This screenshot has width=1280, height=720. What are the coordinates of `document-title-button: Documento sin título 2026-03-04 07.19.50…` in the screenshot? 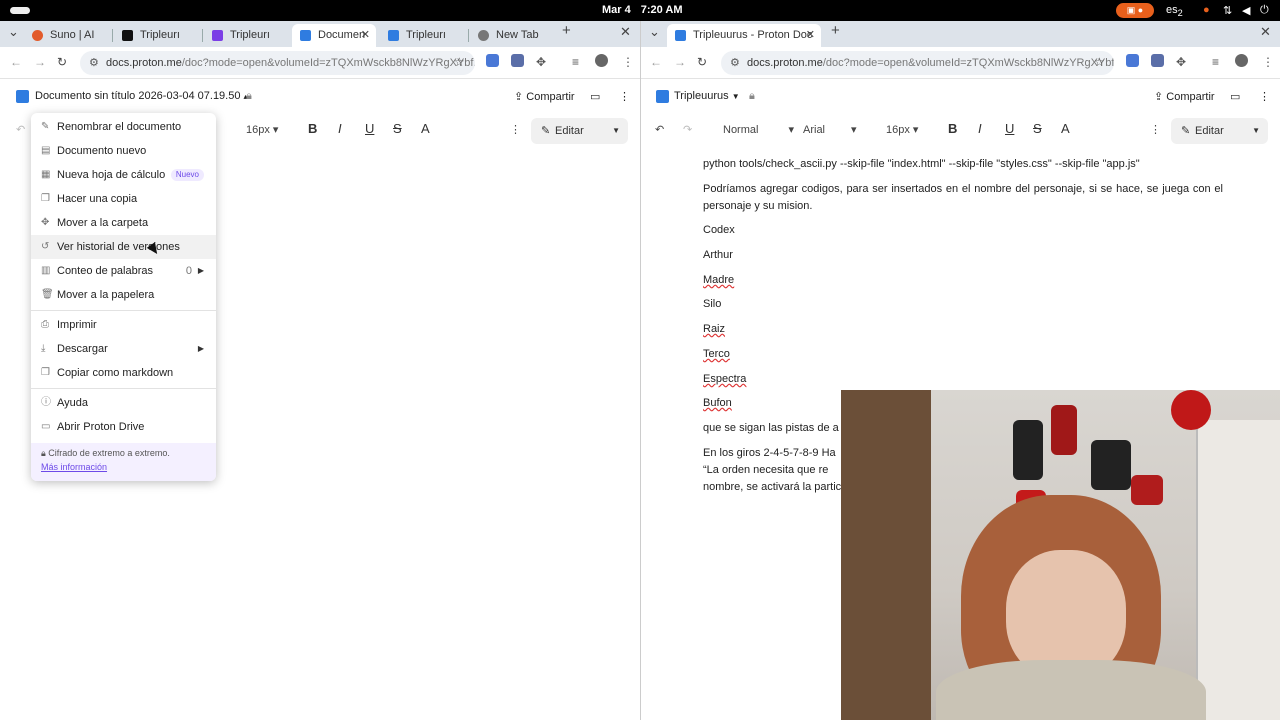 It's located at (141, 96).